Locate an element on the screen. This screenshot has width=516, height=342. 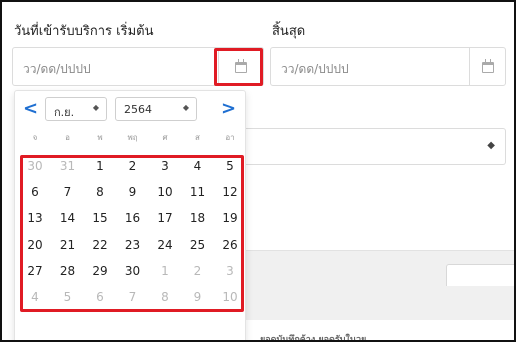
month-select-value: ก.ย. is located at coordinates (64, 112).